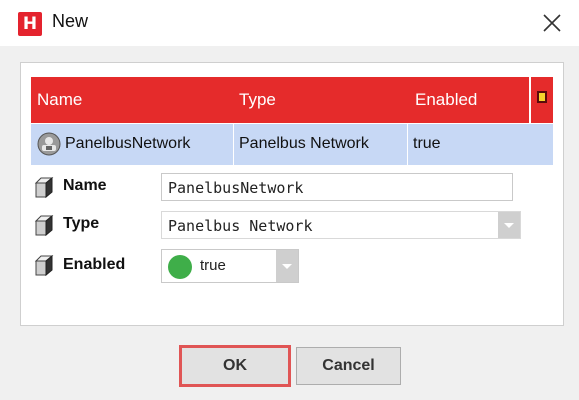 This screenshot has height=400, width=579. I want to click on column-chooser-icon, so click(542, 97).